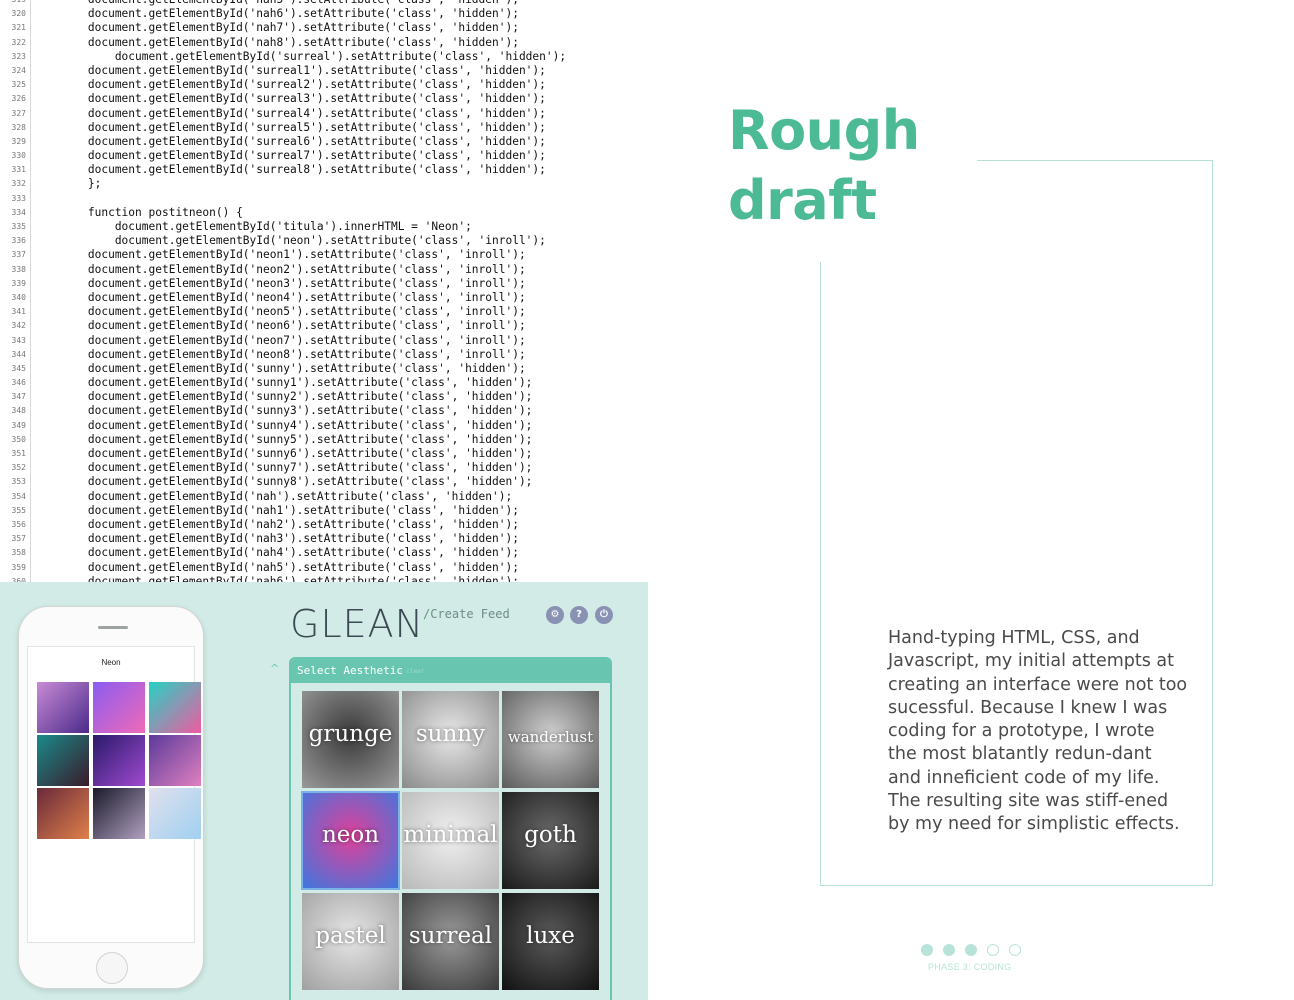 This screenshot has height=1000, width=1294. I want to click on line-number: 323, so click(18, 56).